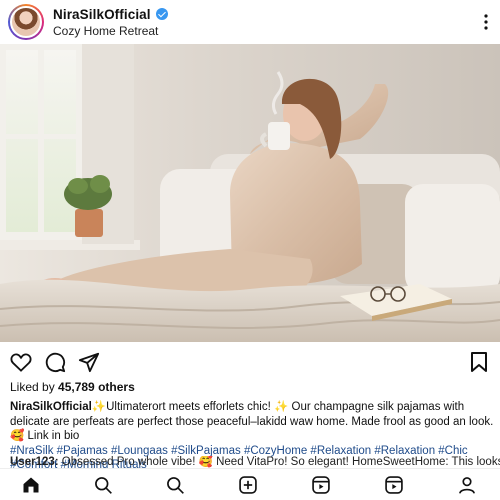 The width and height of the screenshot is (500, 500). Describe the element at coordinates (250, 362) in the screenshot. I see `post-actions` at that location.